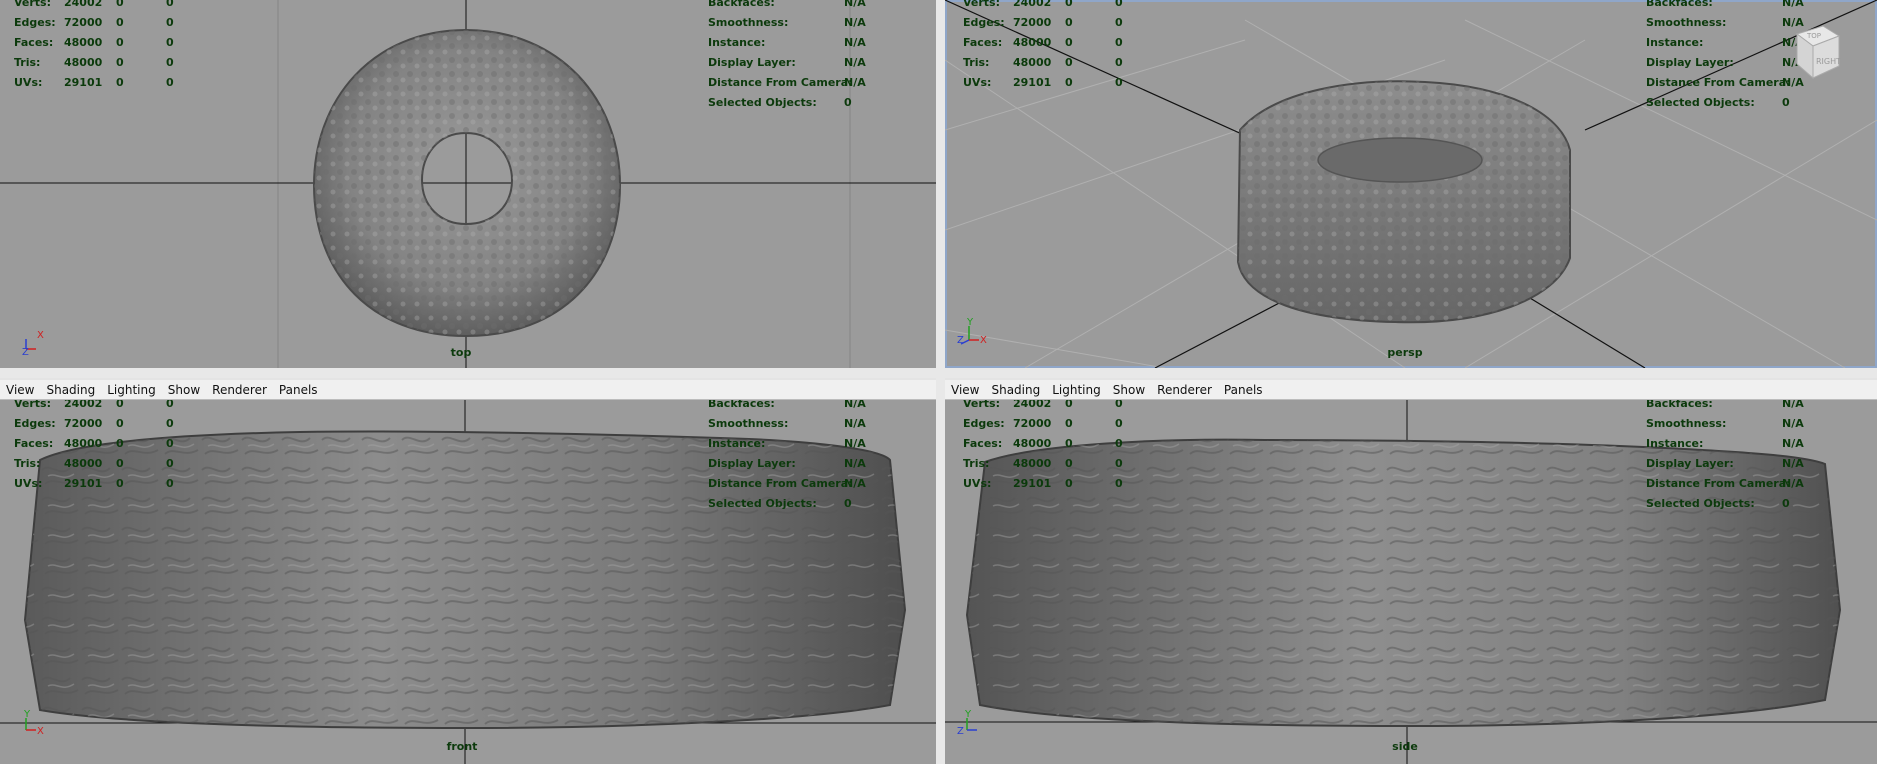 This screenshot has width=1877, height=764. Describe the element at coordinates (28, 82) in the screenshot. I see `hud-label: UVs:` at that location.